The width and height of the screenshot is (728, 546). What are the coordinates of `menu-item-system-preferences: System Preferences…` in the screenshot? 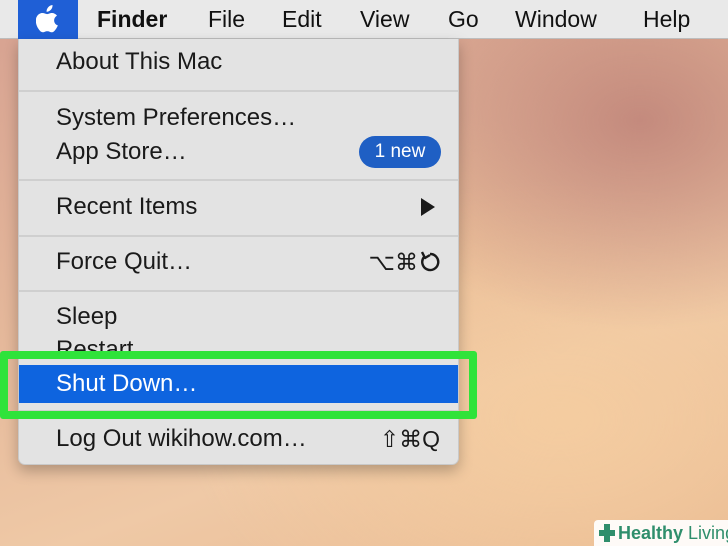 It's located at (176, 118).